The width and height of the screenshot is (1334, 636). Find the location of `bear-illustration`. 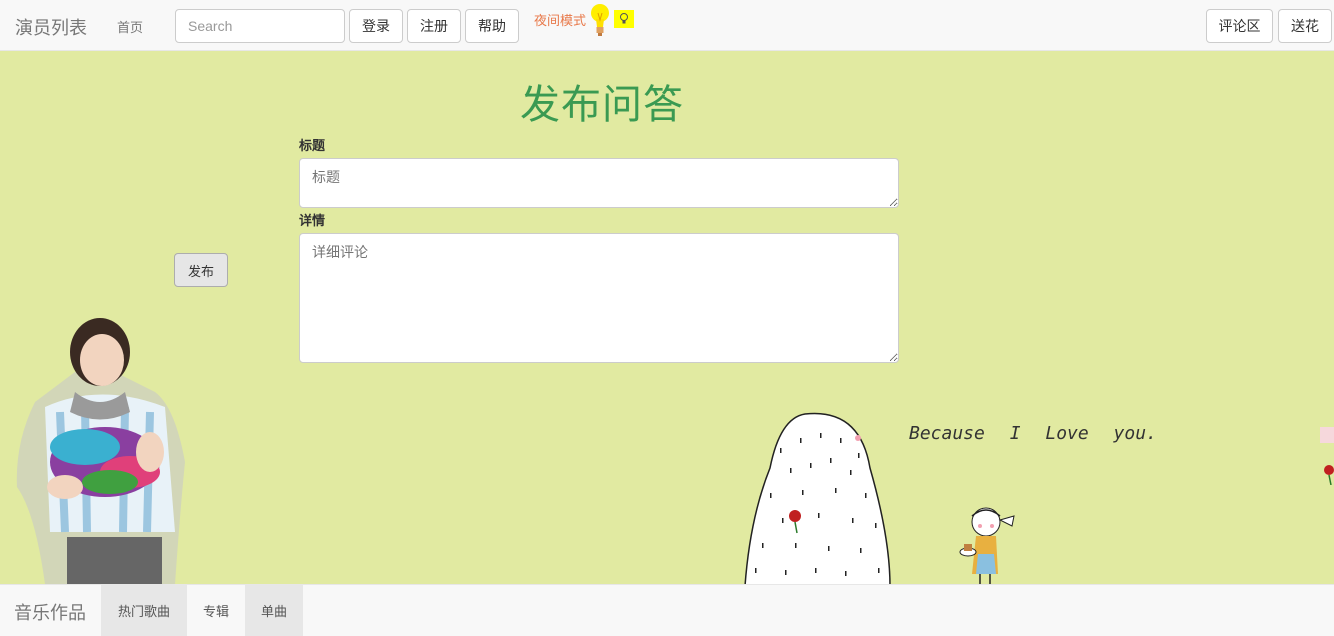

bear-illustration is located at coordinates (817, 499).